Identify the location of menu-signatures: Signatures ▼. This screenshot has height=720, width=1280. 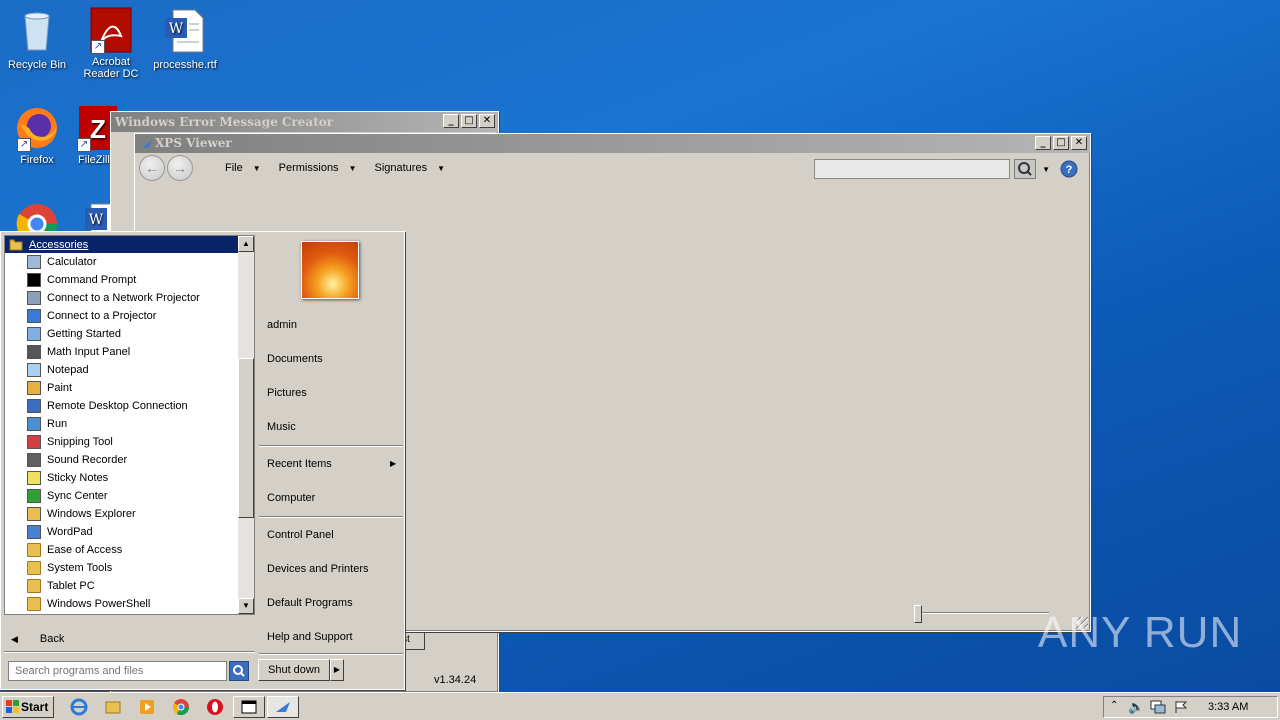
(409, 168).